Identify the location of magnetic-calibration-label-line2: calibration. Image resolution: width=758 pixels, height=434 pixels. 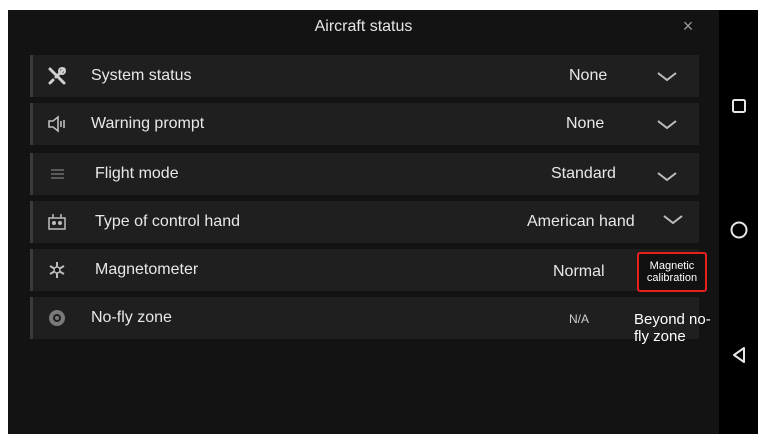
(672, 278).